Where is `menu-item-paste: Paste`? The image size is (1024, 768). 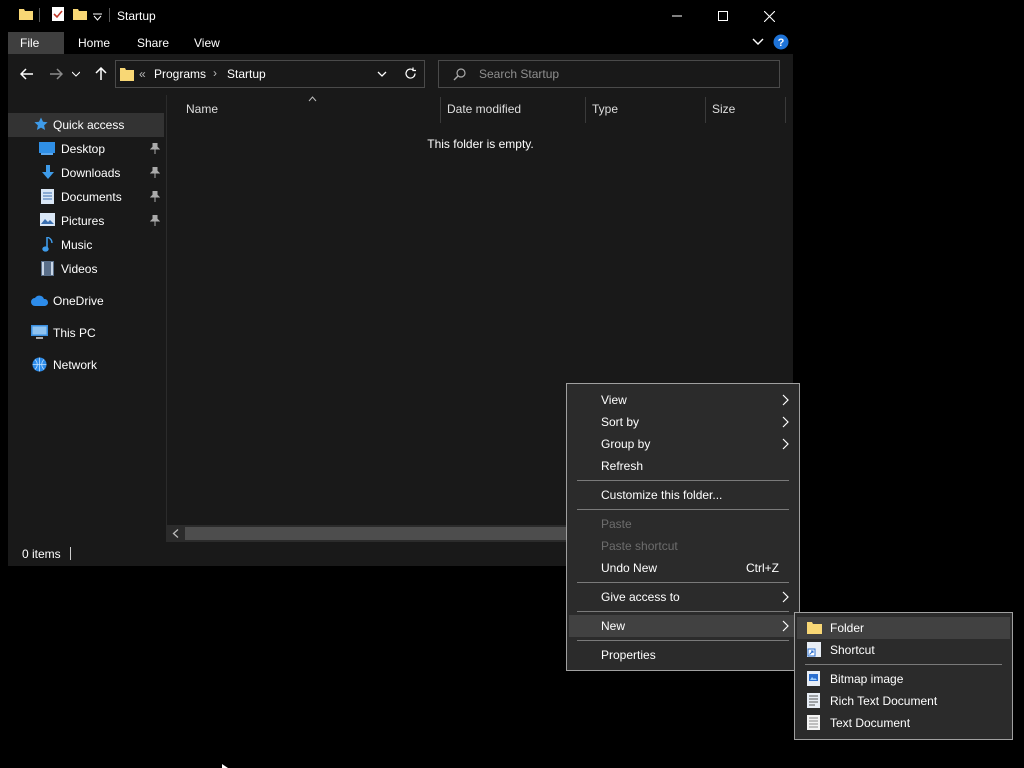
menu-item-paste: Paste is located at coordinates (683, 524).